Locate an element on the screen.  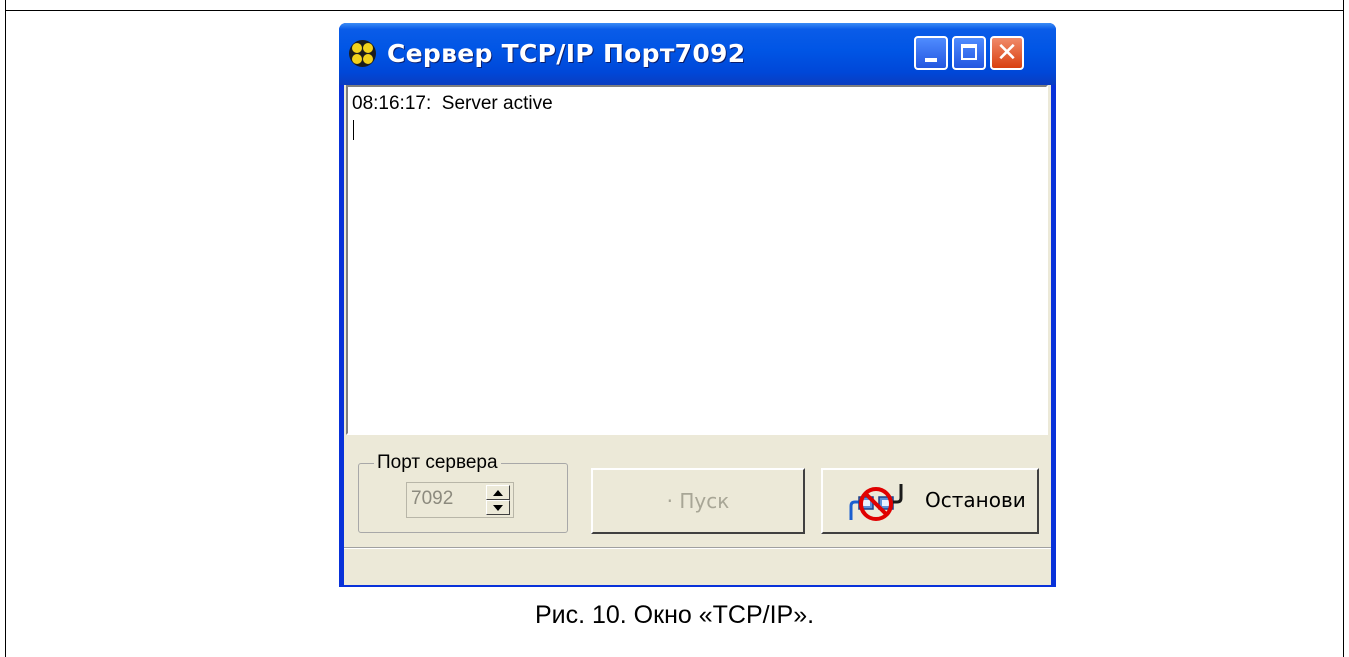
arrow-up-icon is located at coordinates (498, 493).